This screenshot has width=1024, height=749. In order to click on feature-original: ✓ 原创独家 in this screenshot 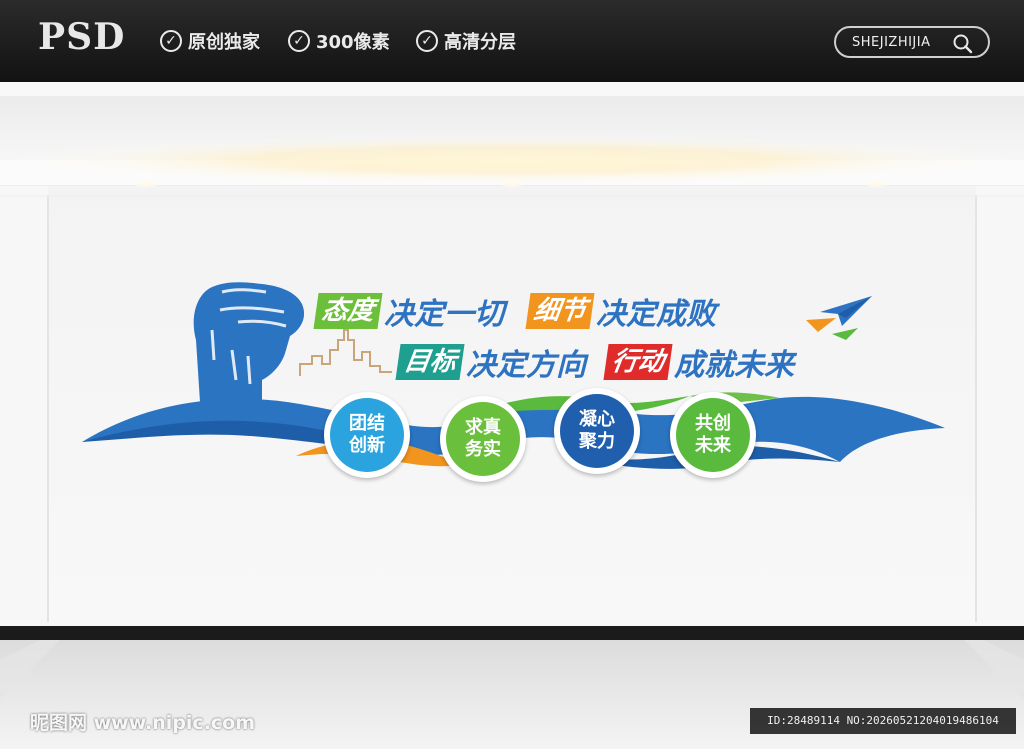, I will do `click(210, 41)`.